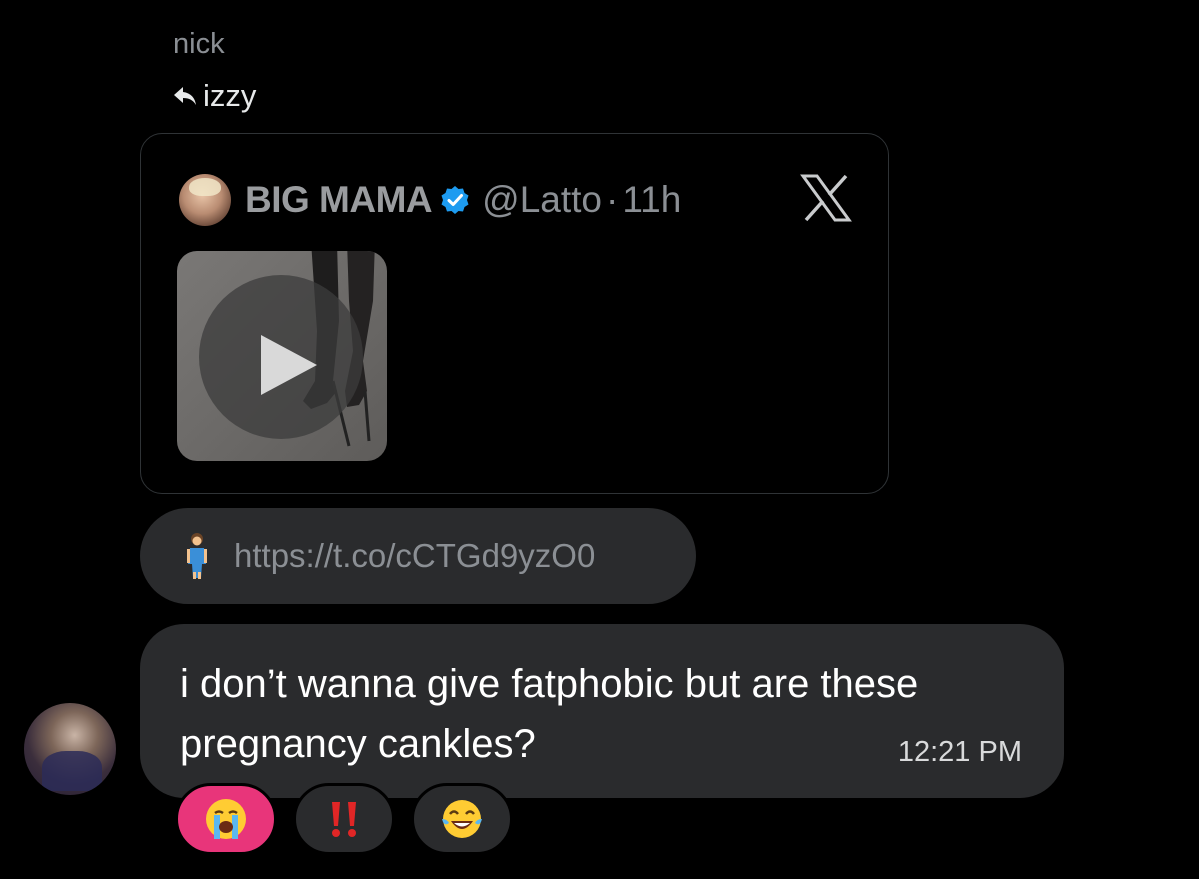  I want to click on link-message-bubble: https://t.co/cCTGd9yzO0, so click(418, 556).